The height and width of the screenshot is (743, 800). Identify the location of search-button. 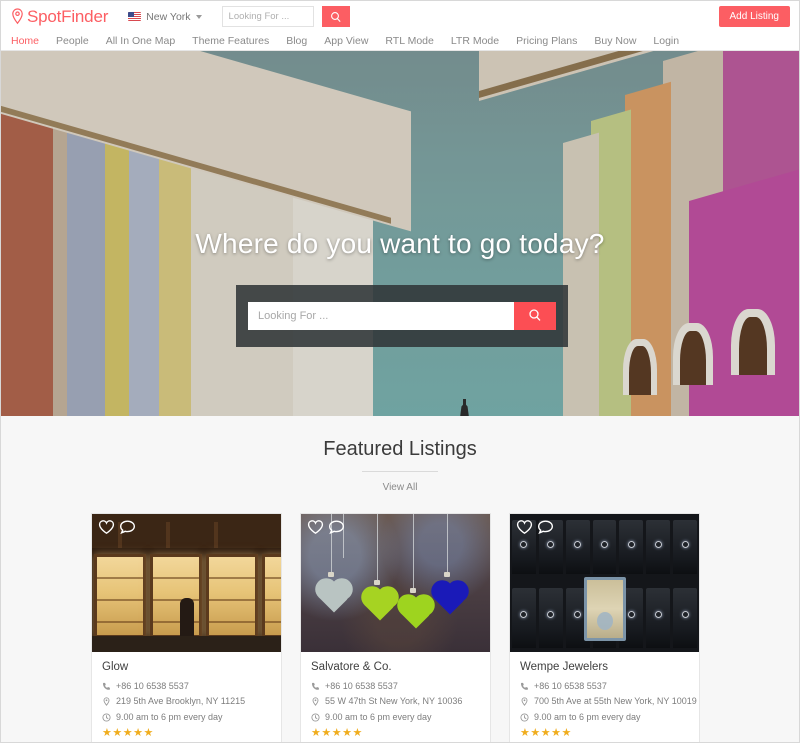
(335, 16).